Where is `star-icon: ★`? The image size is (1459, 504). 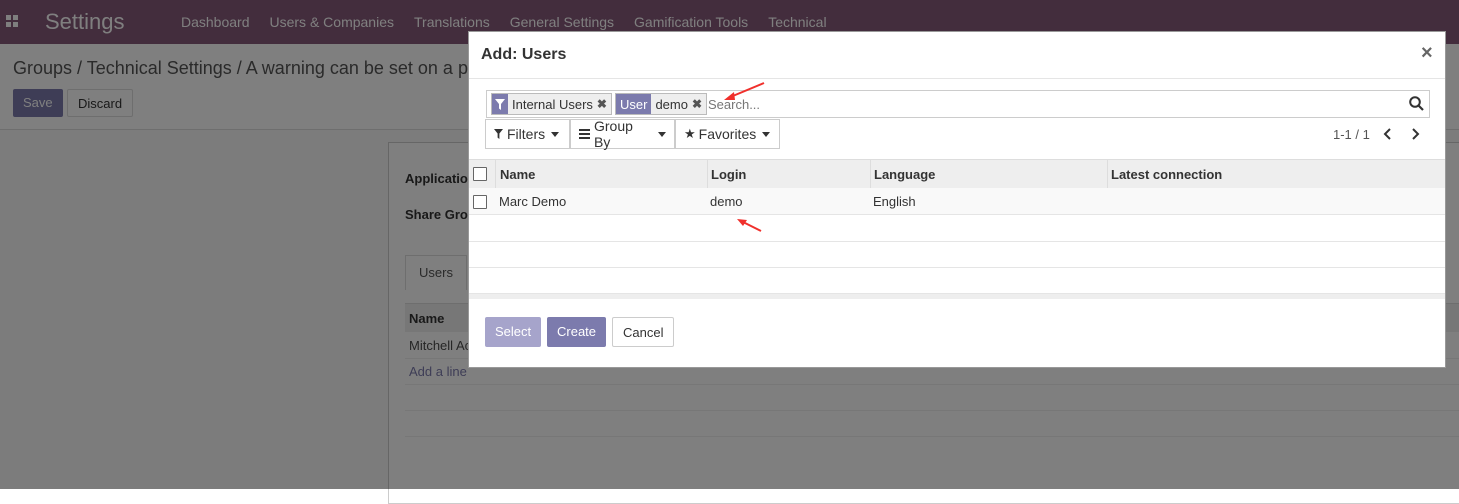 star-icon: ★ is located at coordinates (690, 133).